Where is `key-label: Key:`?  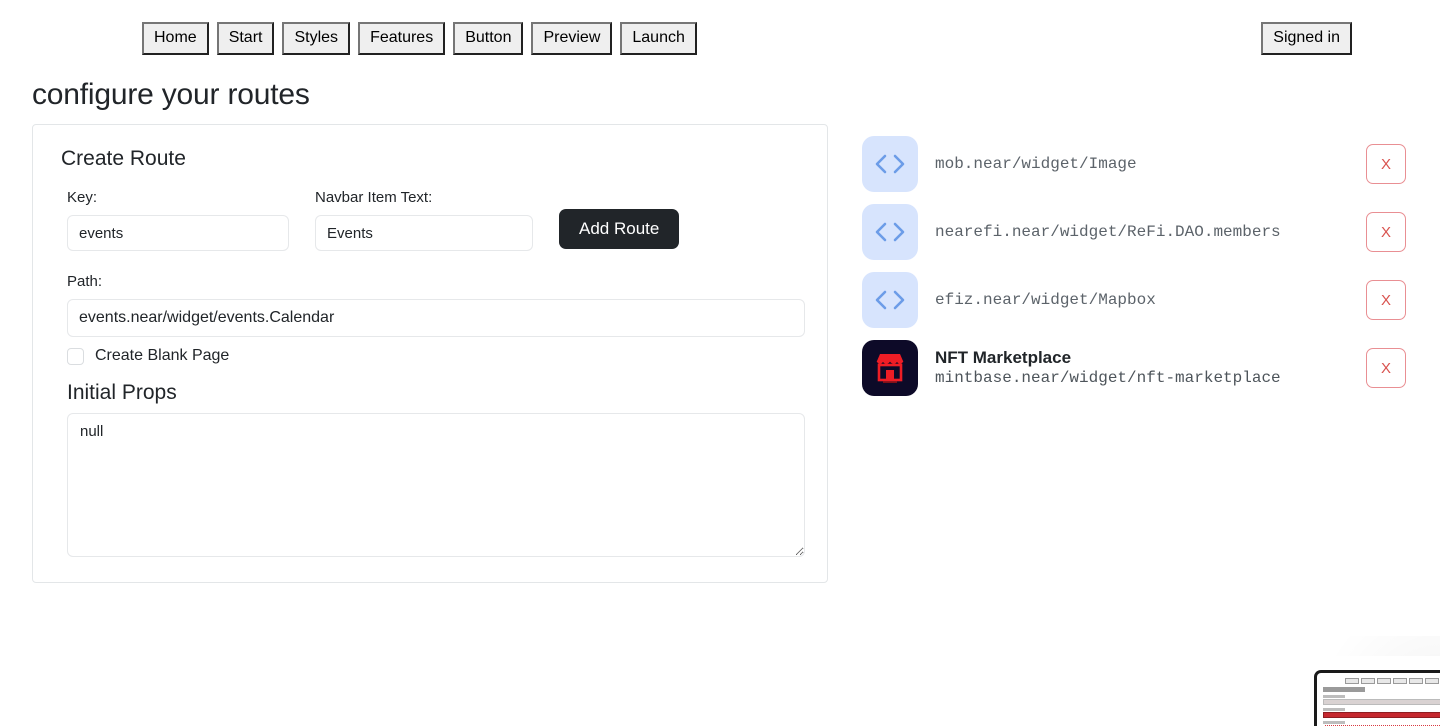
key-label: Key: is located at coordinates (82, 197).